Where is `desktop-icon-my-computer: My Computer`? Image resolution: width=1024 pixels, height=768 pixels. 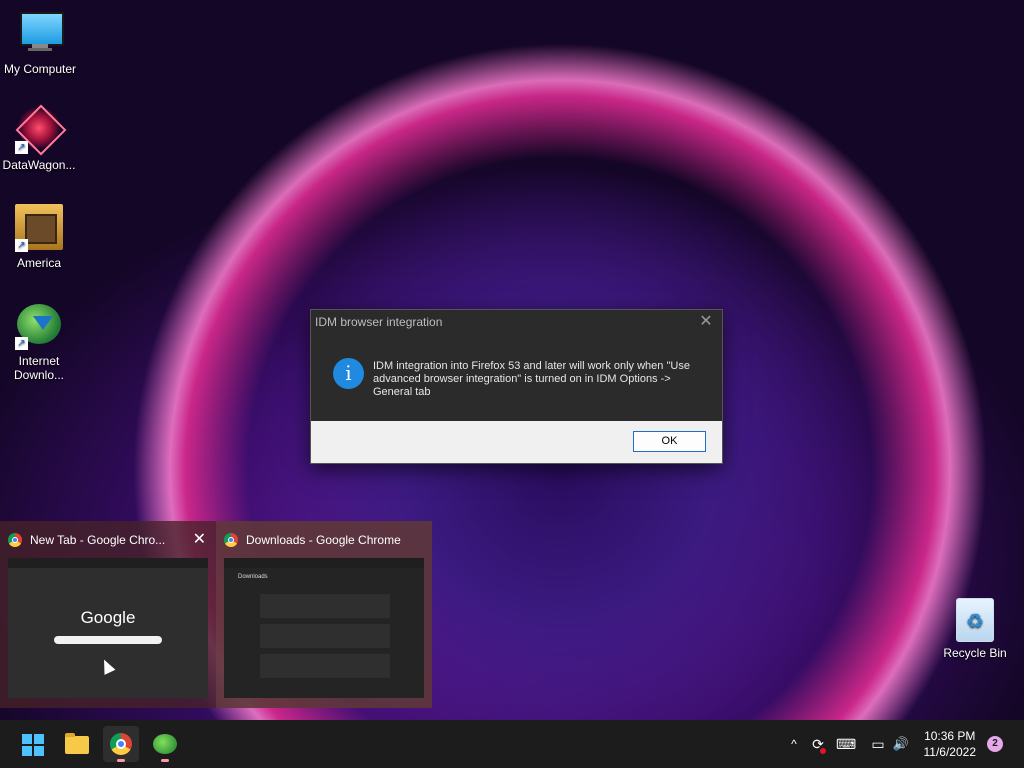
desktop-icon-my-computer: My Computer is located at coordinates (40, 43).